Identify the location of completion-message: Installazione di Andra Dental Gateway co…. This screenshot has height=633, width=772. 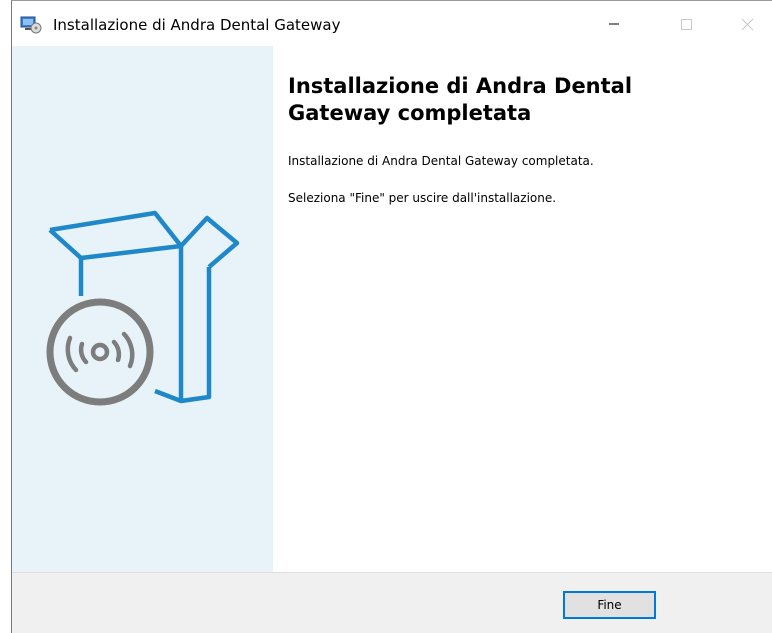
(441, 161).